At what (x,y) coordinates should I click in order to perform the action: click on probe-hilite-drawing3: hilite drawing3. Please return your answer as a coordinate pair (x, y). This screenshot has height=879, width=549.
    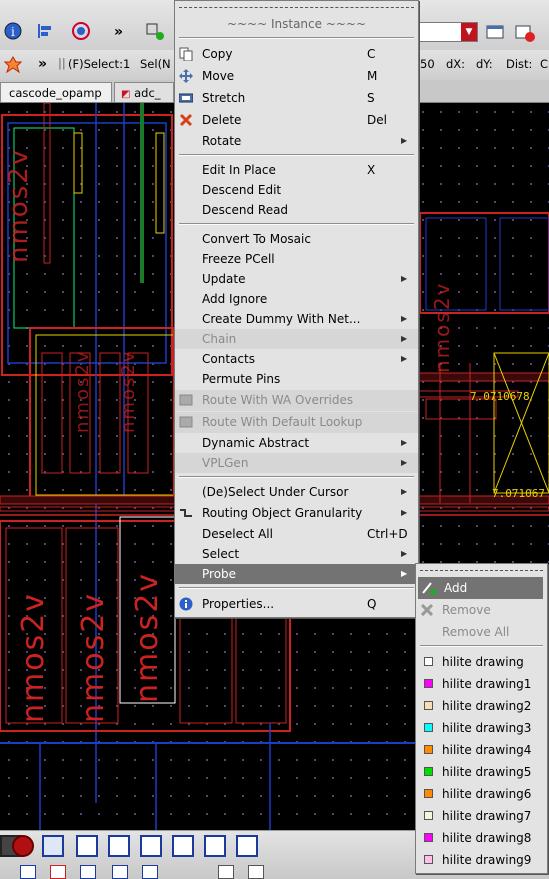
    Looking at the image, I should click on (481, 728).